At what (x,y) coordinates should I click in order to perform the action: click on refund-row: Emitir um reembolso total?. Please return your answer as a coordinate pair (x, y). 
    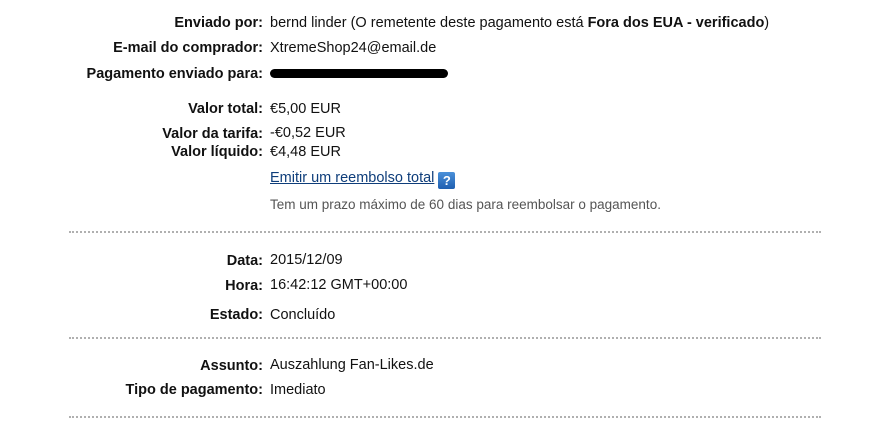
    Looking at the image, I should click on (363, 179).